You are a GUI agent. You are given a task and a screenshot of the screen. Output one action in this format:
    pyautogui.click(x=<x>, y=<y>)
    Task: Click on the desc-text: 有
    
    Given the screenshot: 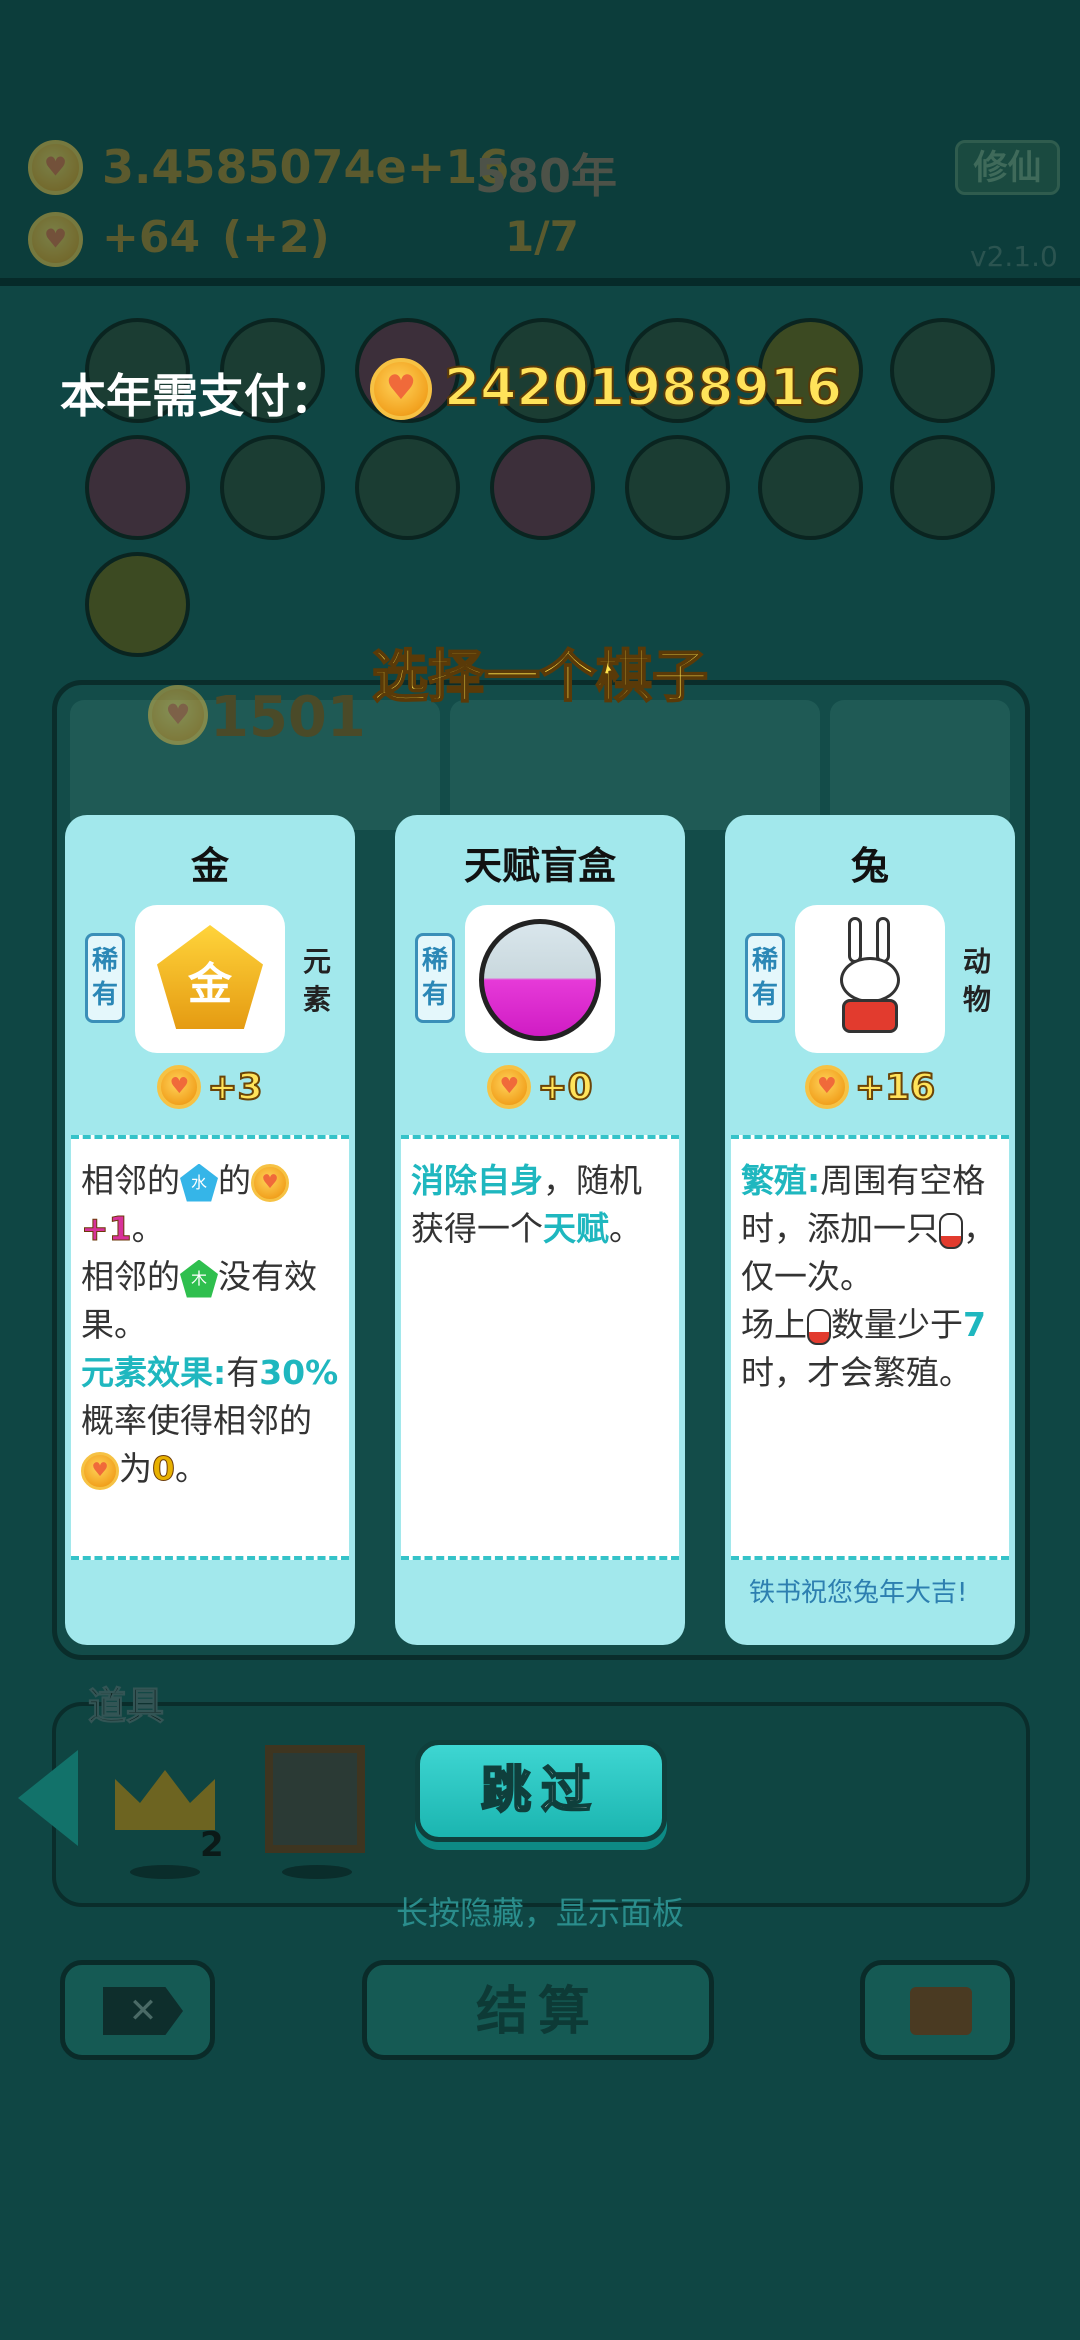 What is the action you would take?
    pyautogui.click(x=243, y=1372)
    